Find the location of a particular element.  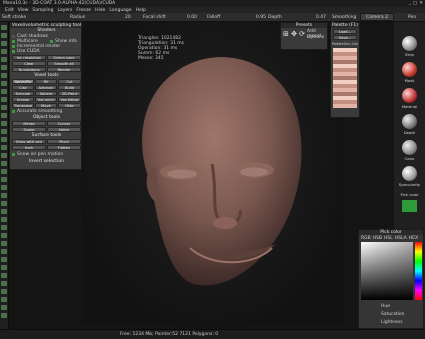

invert-selection-button: Invert selection is located at coordinates (46, 161).